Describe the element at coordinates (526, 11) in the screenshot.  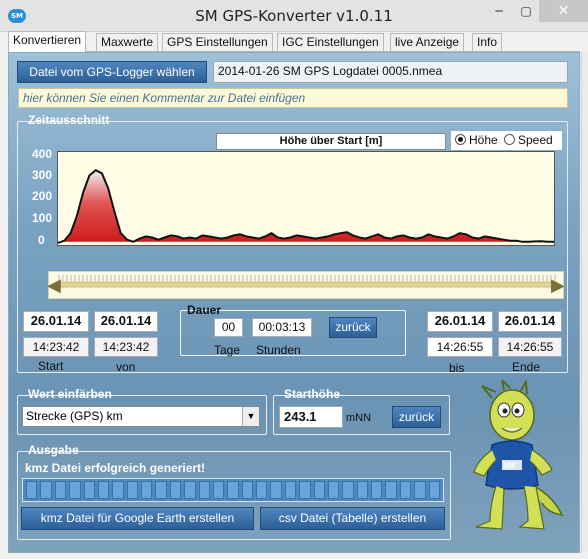
I see `maximize-button: ▢` at that location.